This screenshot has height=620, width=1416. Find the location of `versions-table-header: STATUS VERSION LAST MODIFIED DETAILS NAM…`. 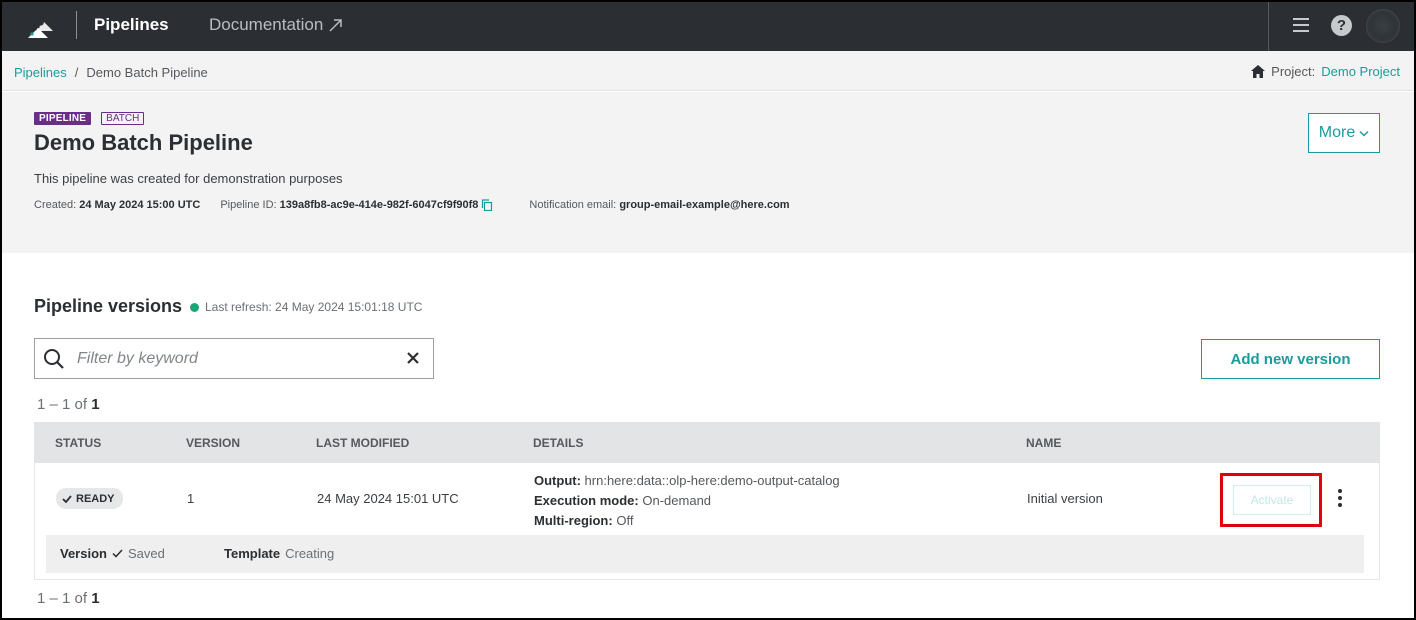

versions-table-header: STATUS VERSION LAST MODIFIED DETAILS NAM… is located at coordinates (707, 442).